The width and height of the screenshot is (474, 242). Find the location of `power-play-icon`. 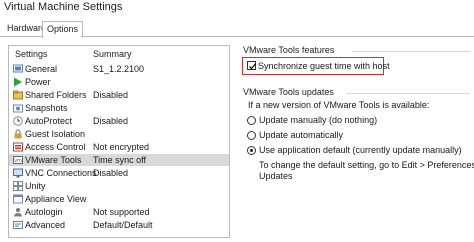

power-play-icon is located at coordinates (18, 82).